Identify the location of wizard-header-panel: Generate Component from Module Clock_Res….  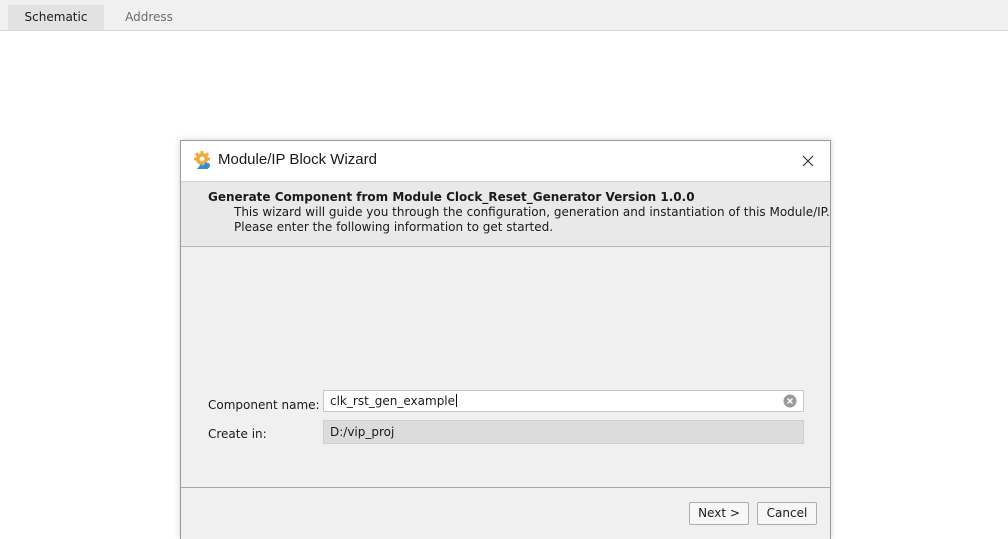
(505, 214).